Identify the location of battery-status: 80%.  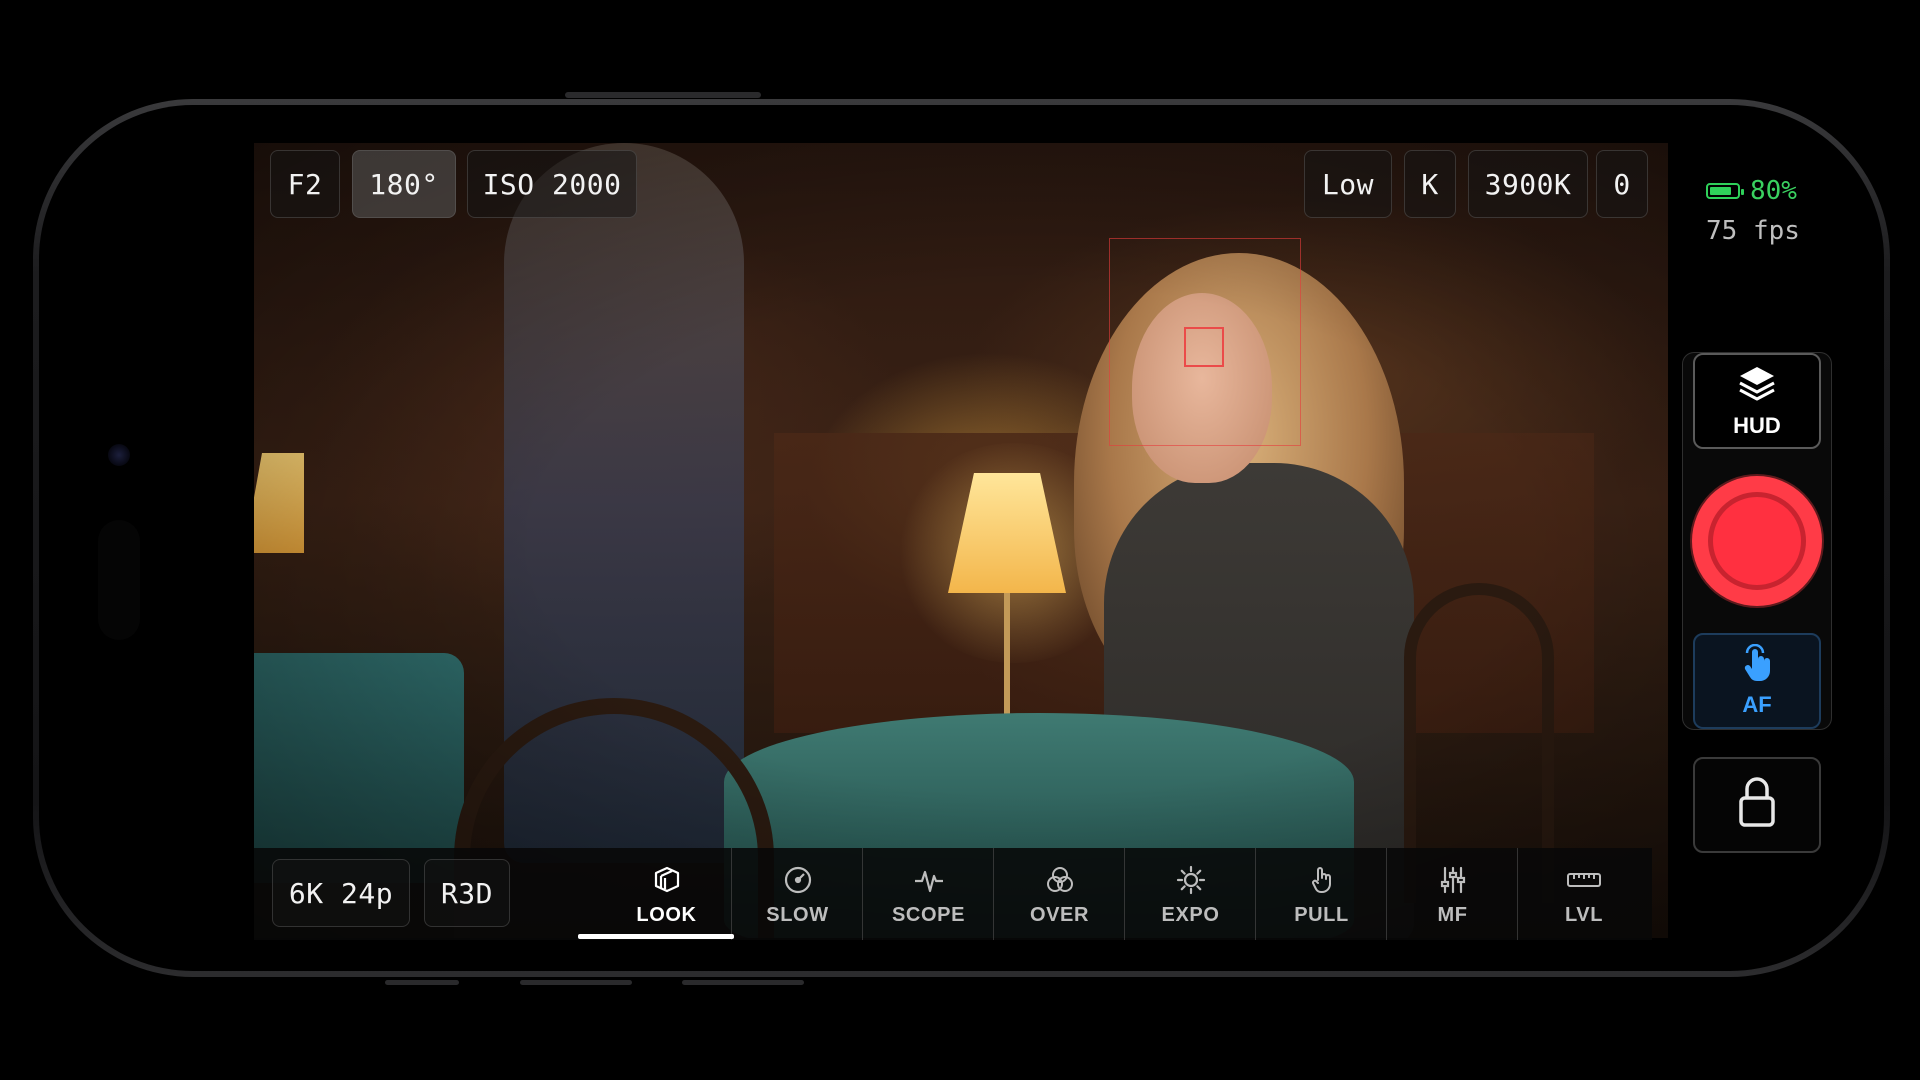
(1751, 191).